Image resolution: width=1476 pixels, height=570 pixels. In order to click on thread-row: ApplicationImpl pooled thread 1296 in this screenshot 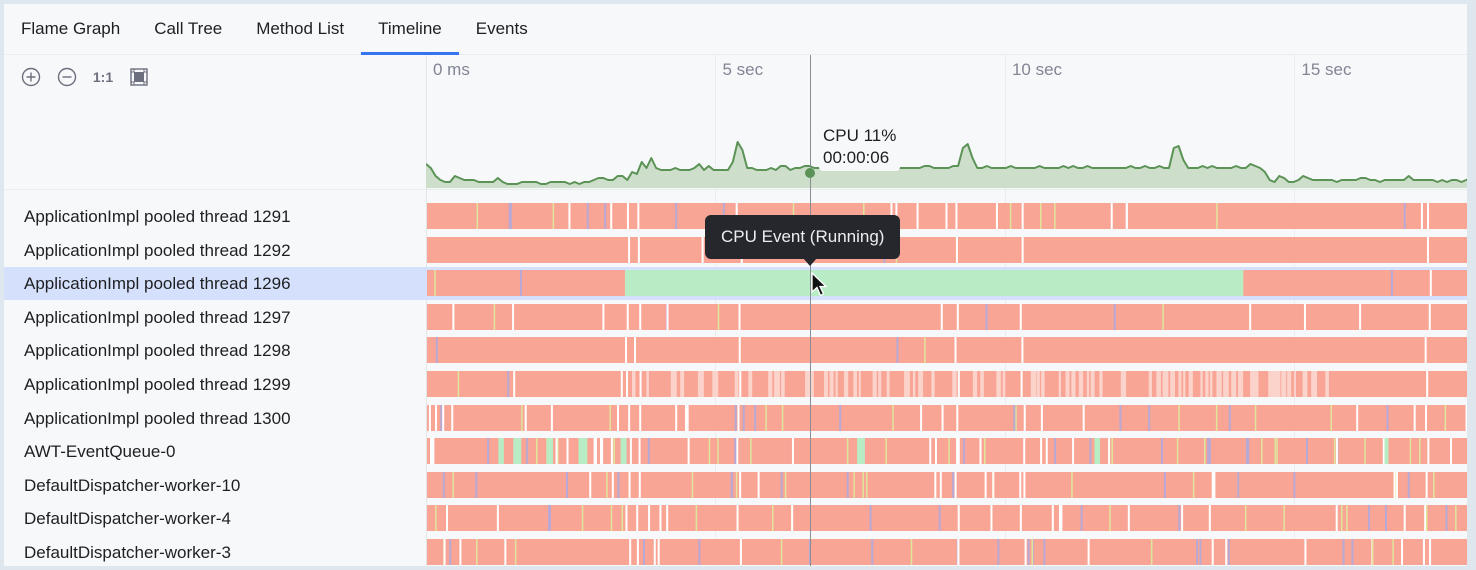, I will do `click(215, 284)`.